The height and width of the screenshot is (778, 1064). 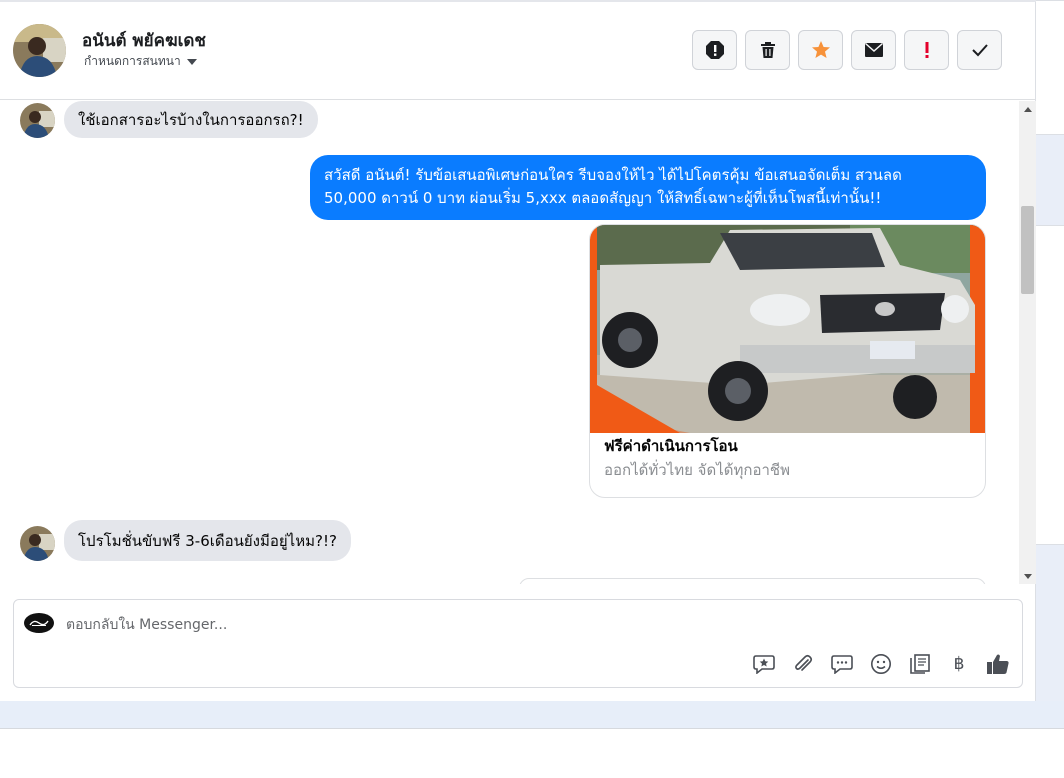 I want to click on baht-icon: ฿, so click(x=959, y=664).